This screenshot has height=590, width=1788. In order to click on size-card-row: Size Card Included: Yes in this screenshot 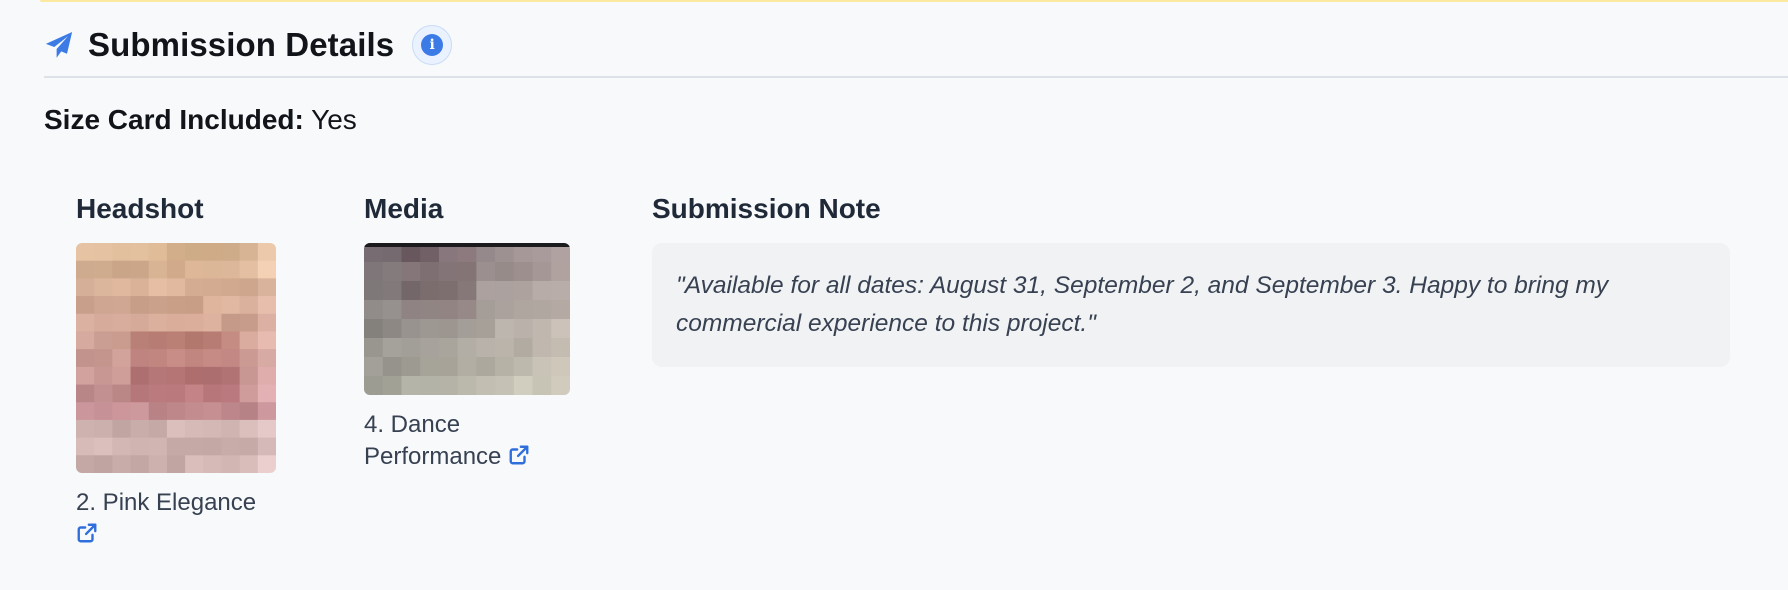, I will do `click(200, 120)`.